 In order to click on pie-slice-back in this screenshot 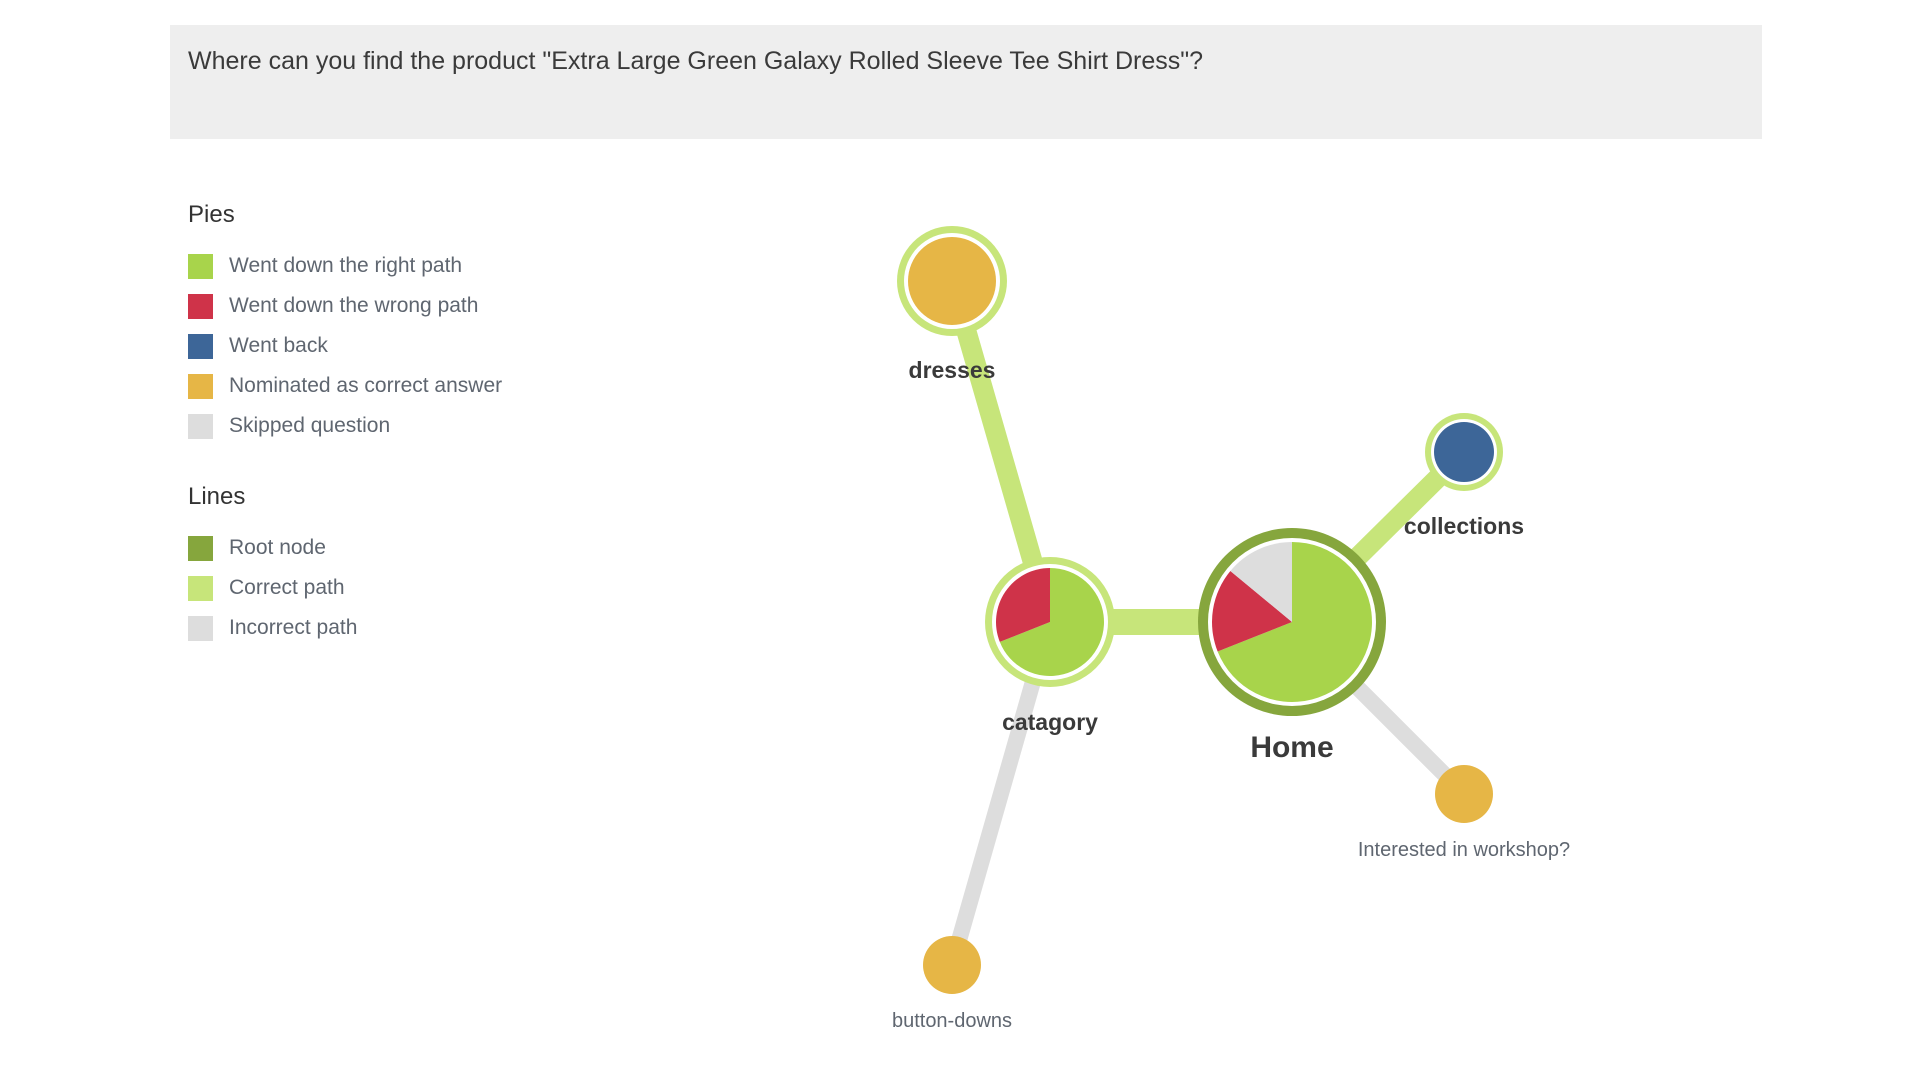, I will do `click(1464, 452)`.